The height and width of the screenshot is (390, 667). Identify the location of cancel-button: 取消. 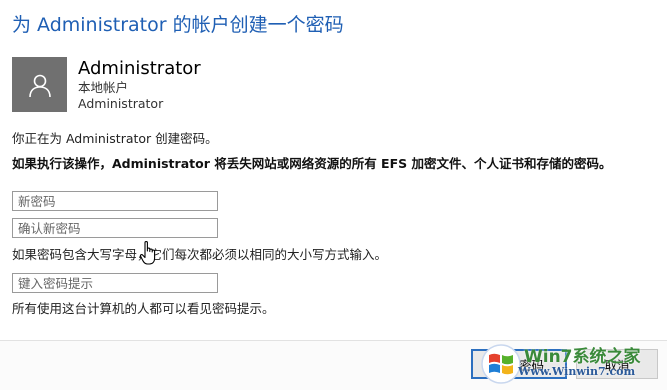
(617, 364).